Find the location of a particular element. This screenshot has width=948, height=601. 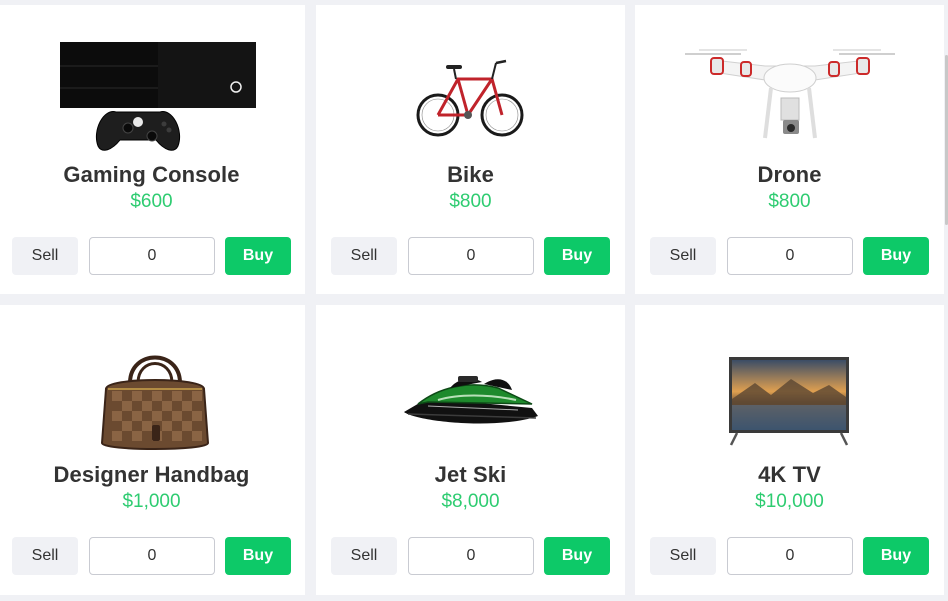

bike-image is located at coordinates (470, 97).